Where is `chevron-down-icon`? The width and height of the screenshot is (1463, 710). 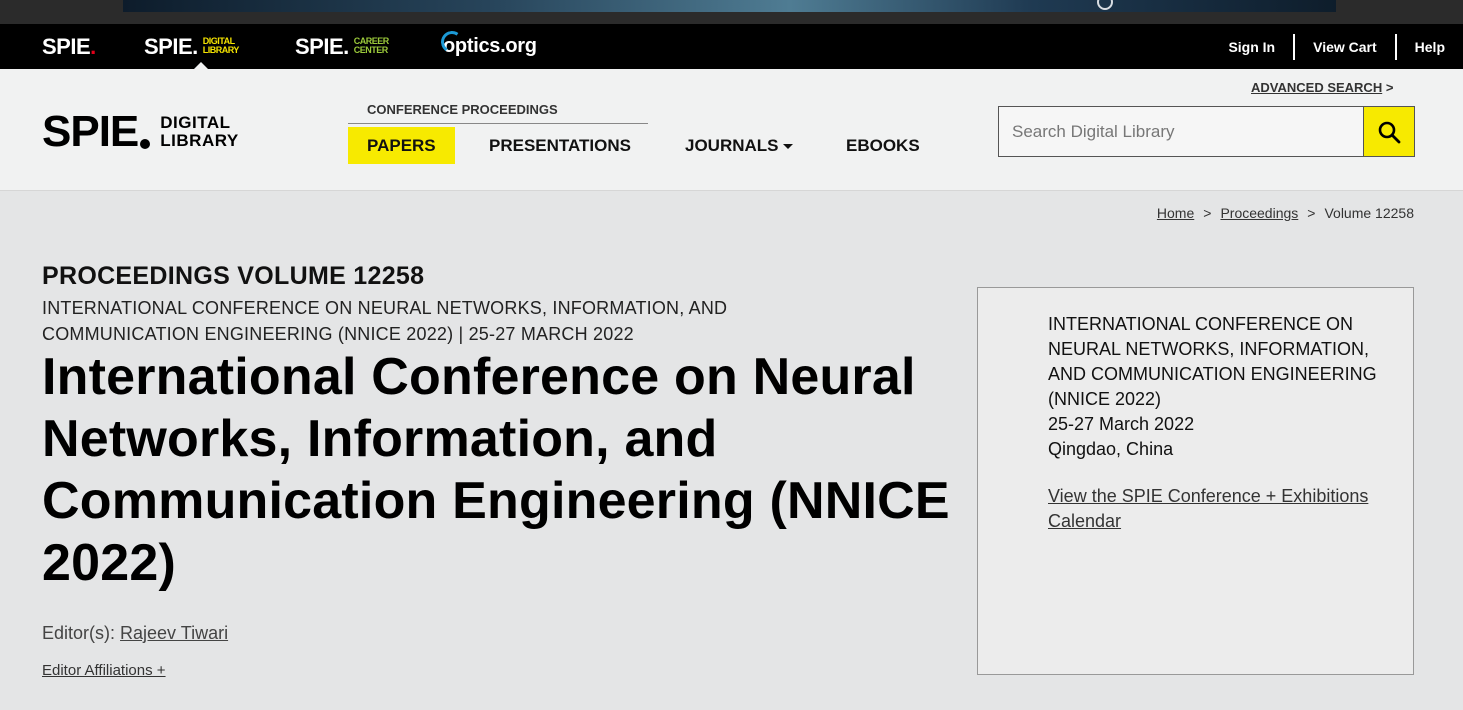
chevron-down-icon is located at coordinates (787, 147).